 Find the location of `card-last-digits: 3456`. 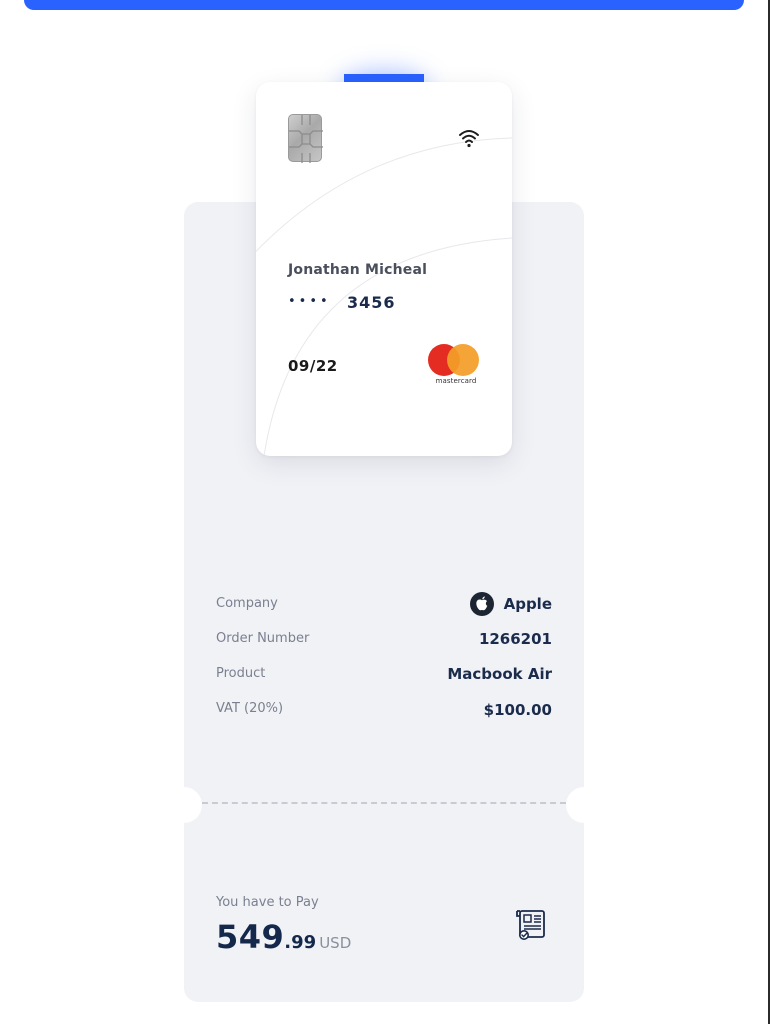

card-last-digits: 3456 is located at coordinates (371, 302).